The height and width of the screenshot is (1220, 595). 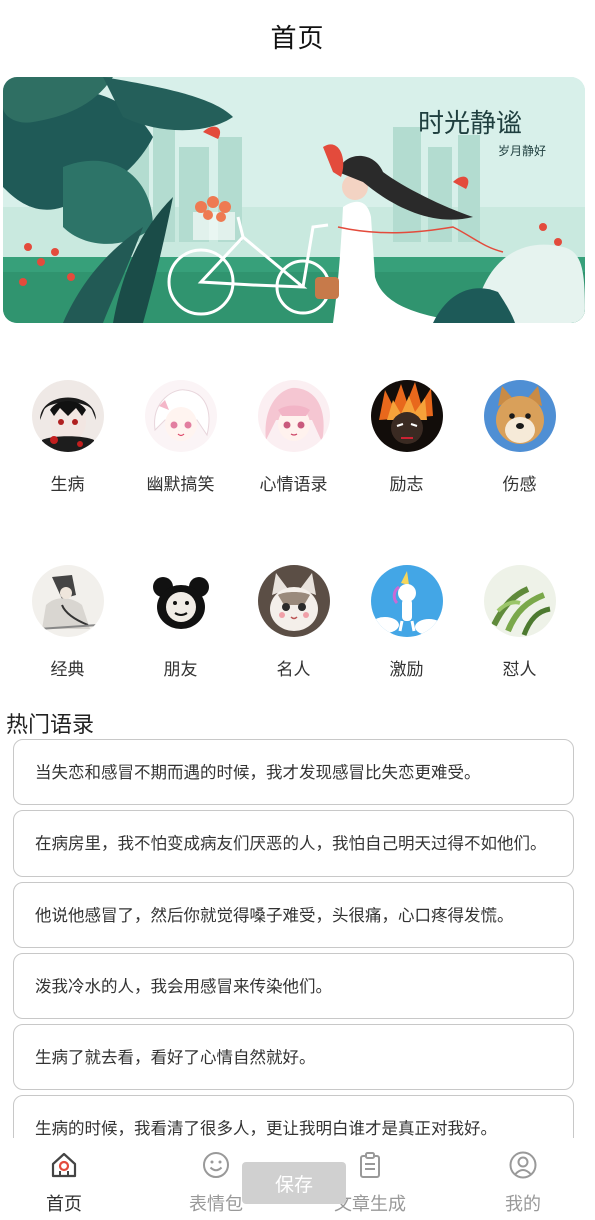 What do you see at coordinates (470, 124) in the screenshot?
I see `banner-title: 时光静谧` at bounding box center [470, 124].